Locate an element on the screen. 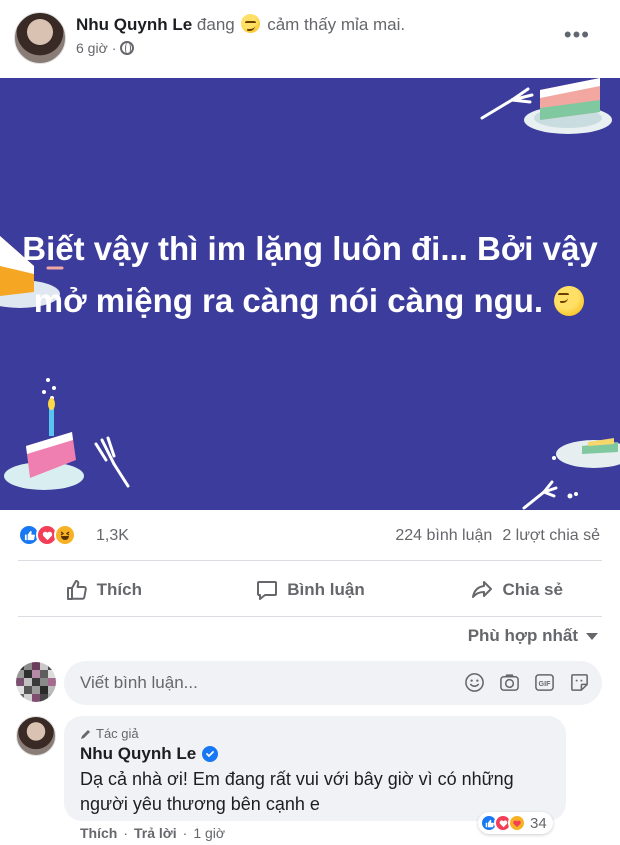  post-stats: 1,3K 224 bình luận 2 lượt chia sẻ is located at coordinates (310, 538).